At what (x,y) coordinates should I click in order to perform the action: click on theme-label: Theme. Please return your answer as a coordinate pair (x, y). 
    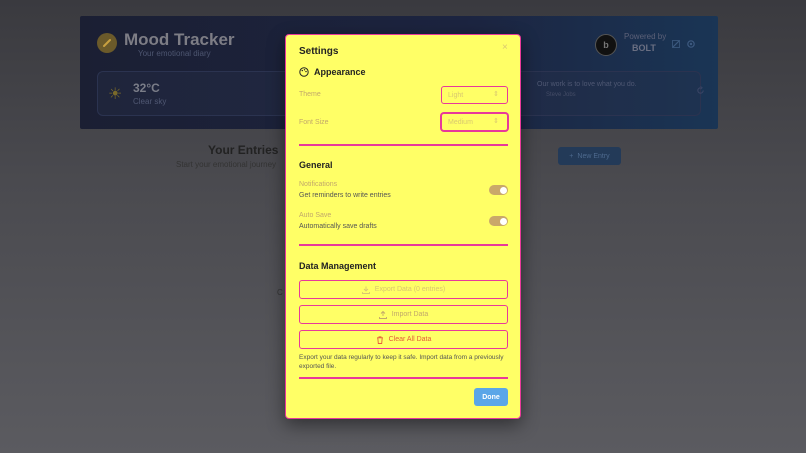
    Looking at the image, I should click on (310, 94).